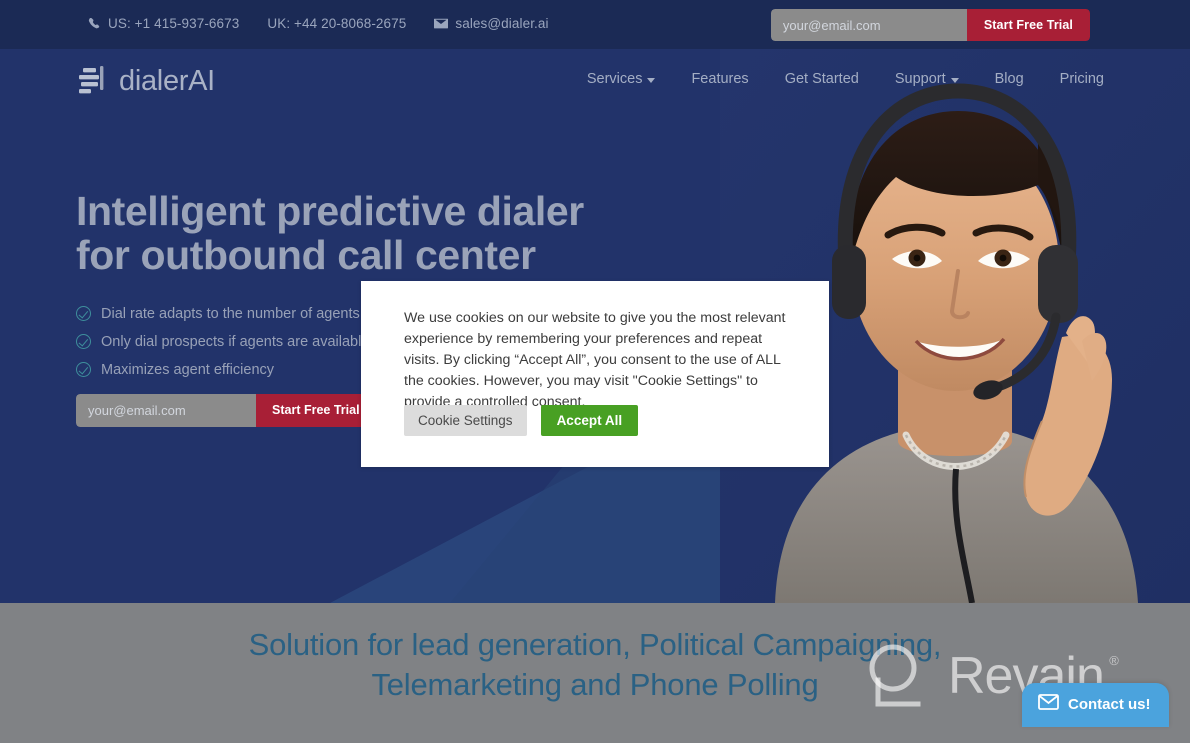  I want to click on nav-item-blog: Blog, so click(1009, 79).